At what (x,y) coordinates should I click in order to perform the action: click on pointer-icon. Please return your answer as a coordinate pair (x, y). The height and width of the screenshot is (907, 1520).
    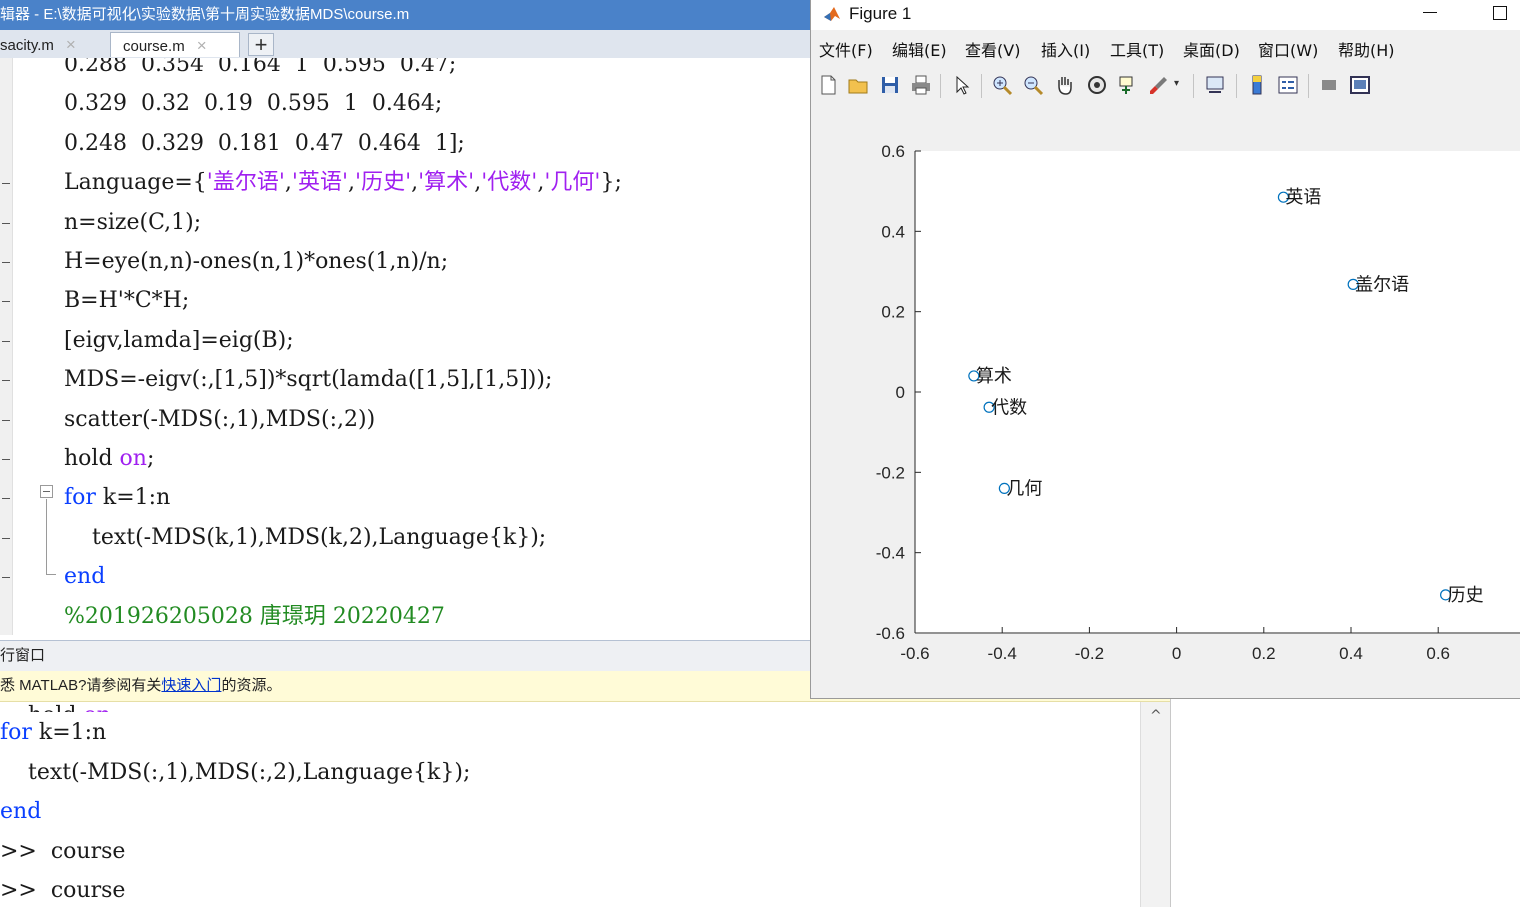
    Looking at the image, I should click on (962, 85).